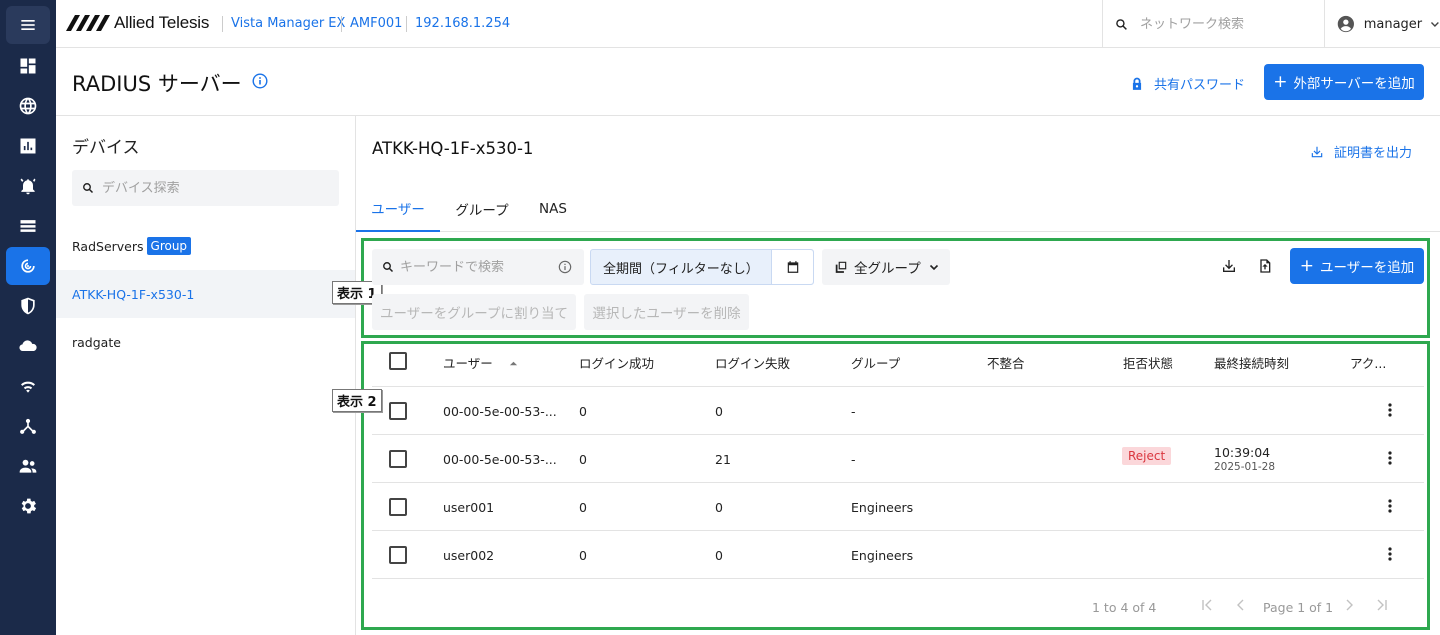  Describe the element at coordinates (1137, 83) in the screenshot. I see `lock-icon` at that location.